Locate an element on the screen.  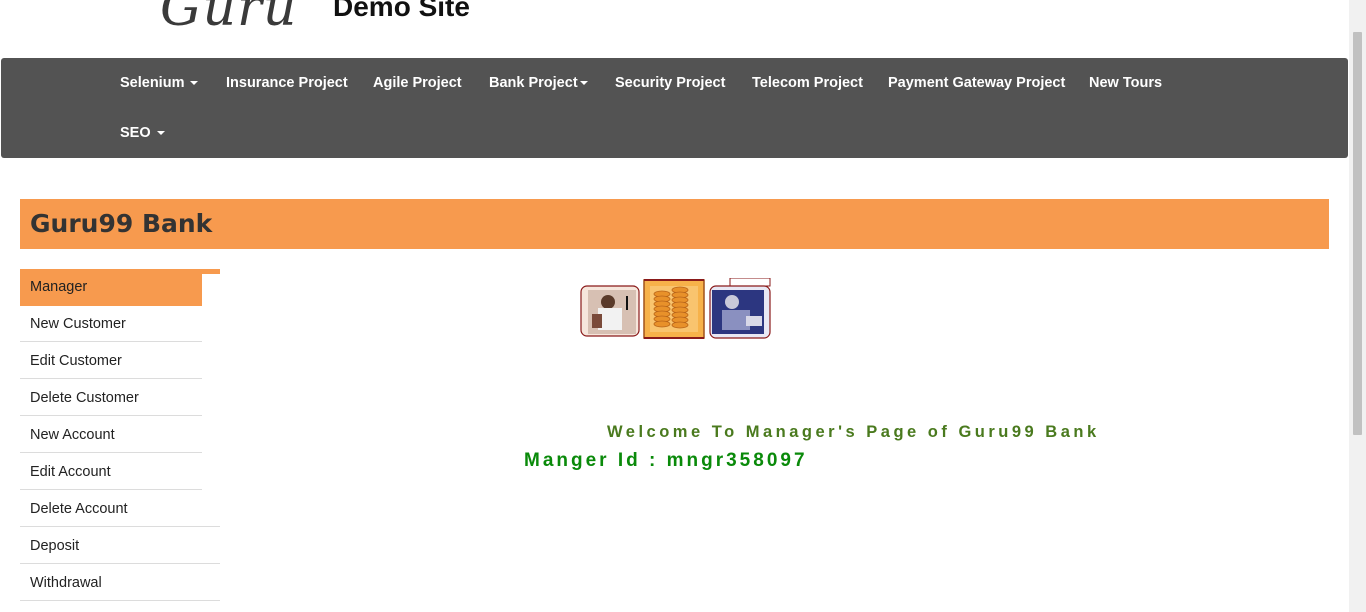
guru99-logo: Guru is located at coordinates (228, 19).